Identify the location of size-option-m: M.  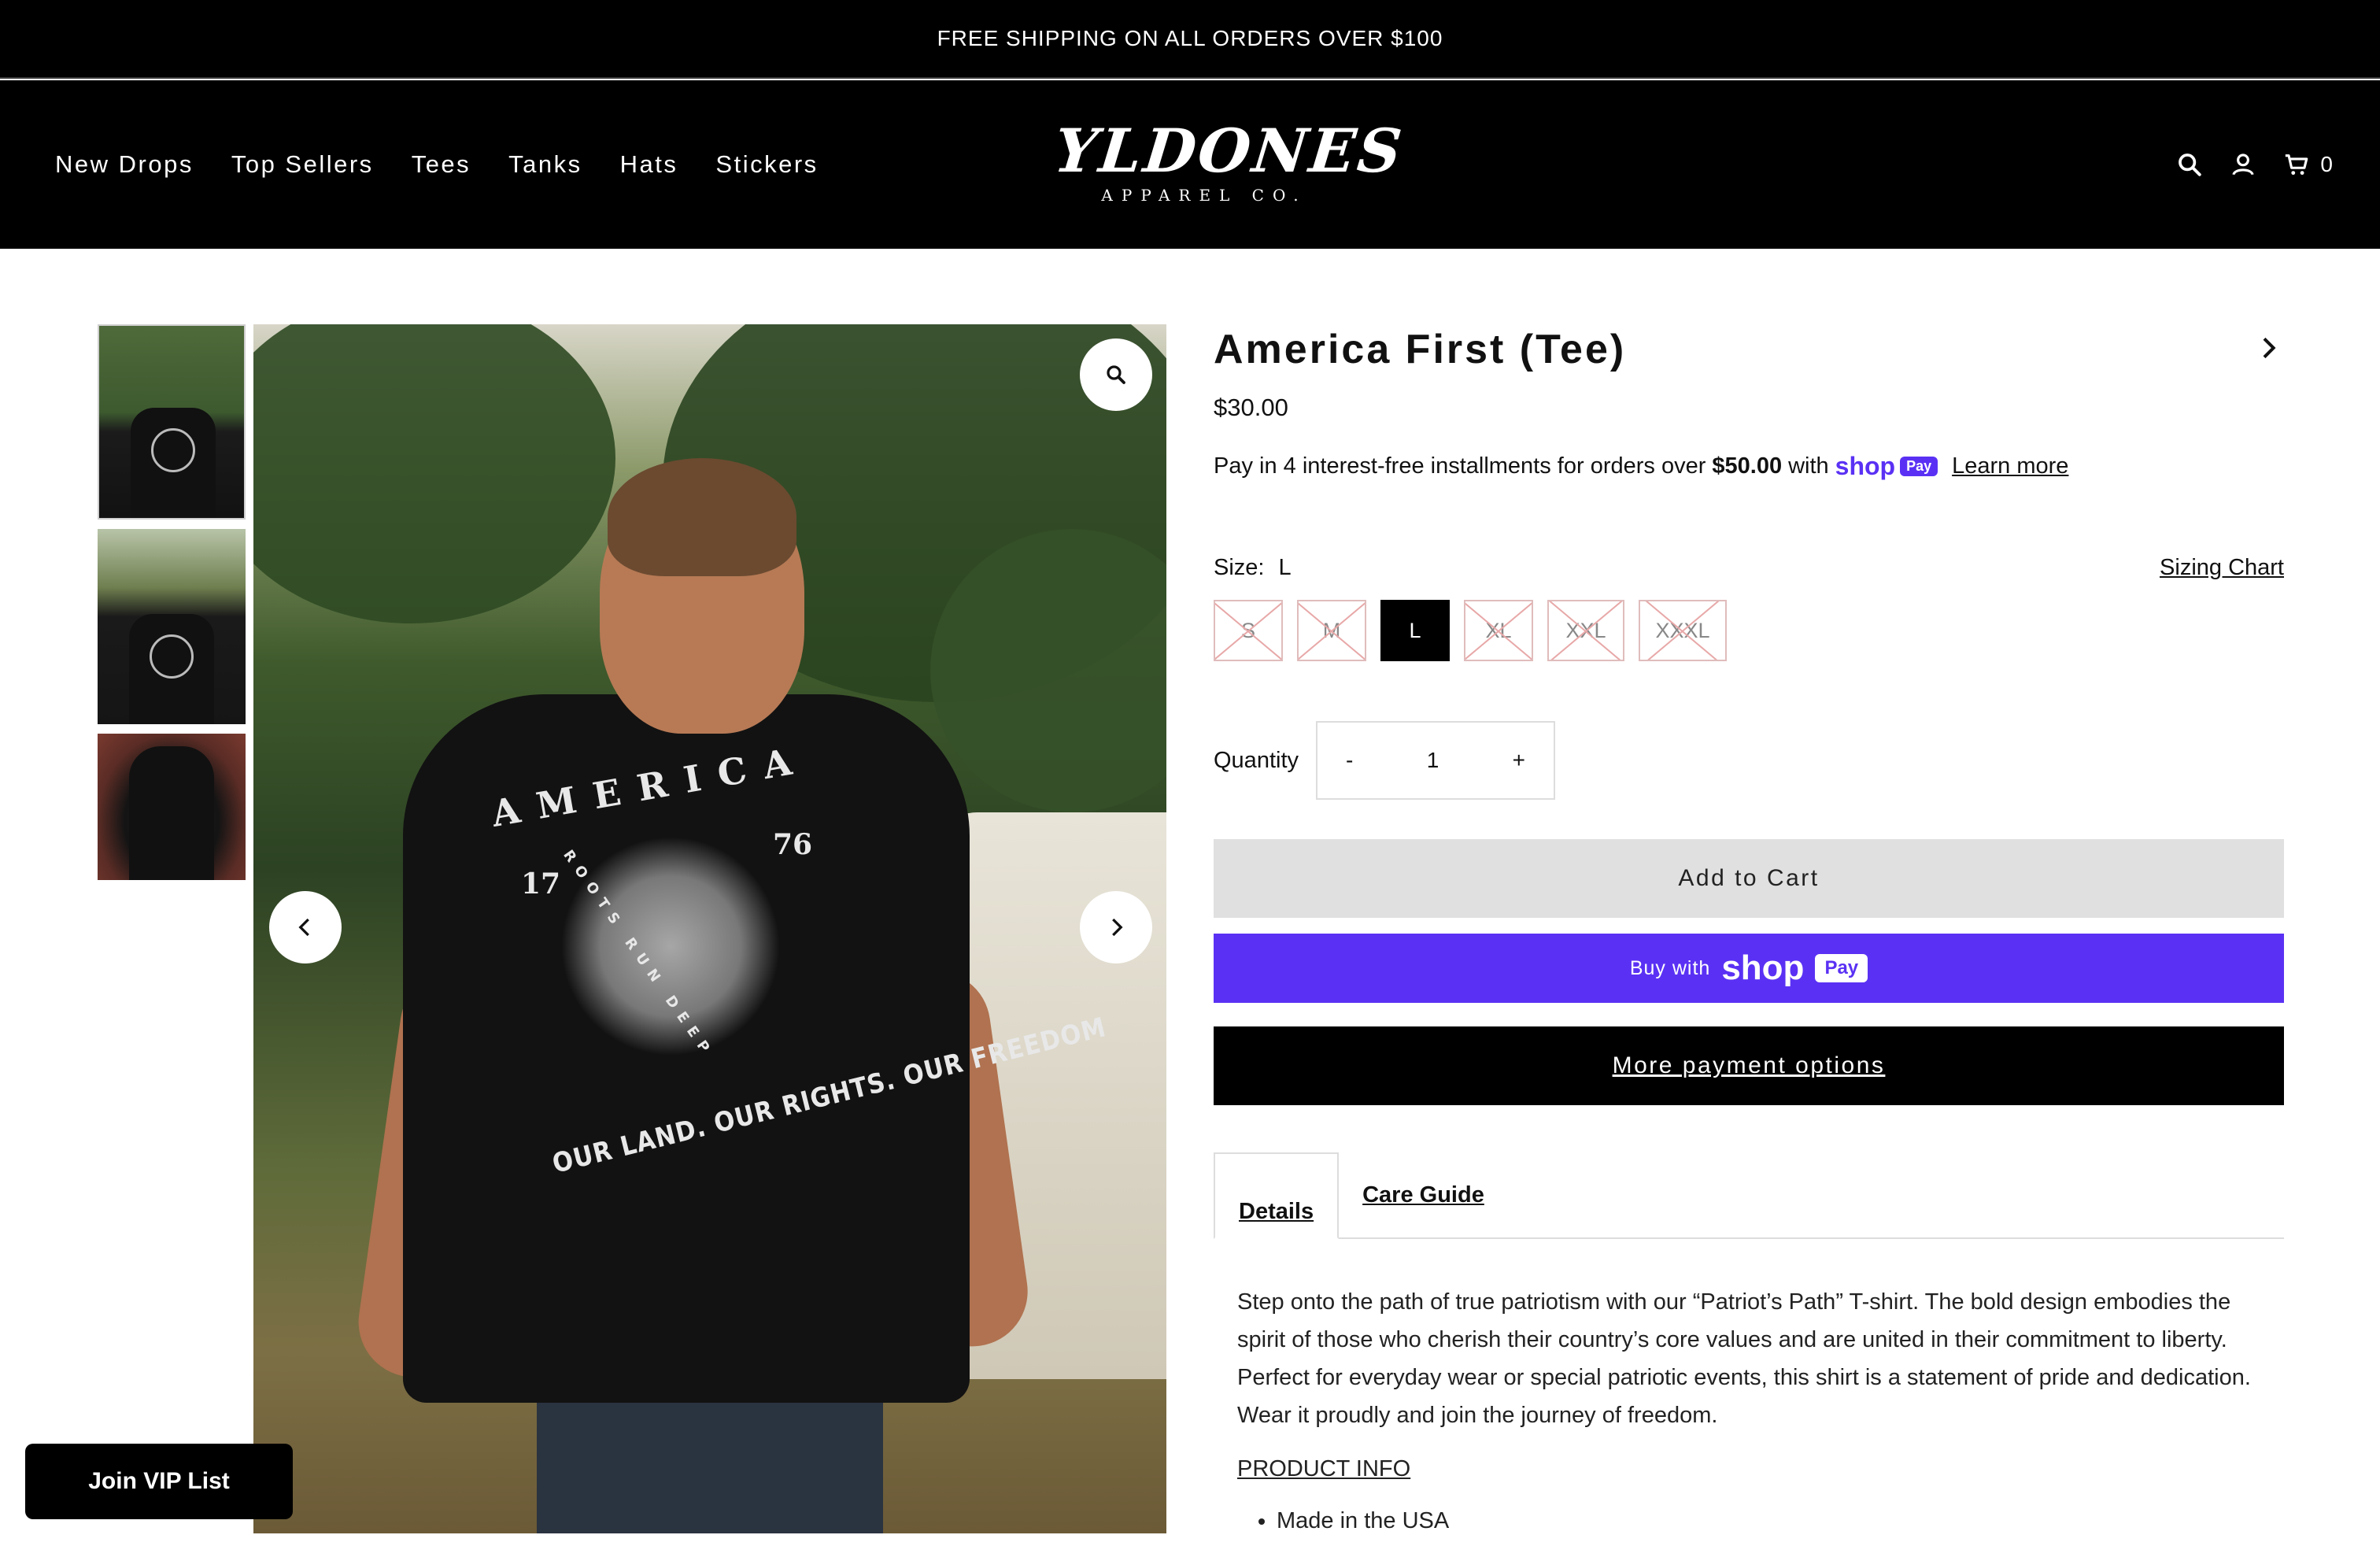
(1331, 630).